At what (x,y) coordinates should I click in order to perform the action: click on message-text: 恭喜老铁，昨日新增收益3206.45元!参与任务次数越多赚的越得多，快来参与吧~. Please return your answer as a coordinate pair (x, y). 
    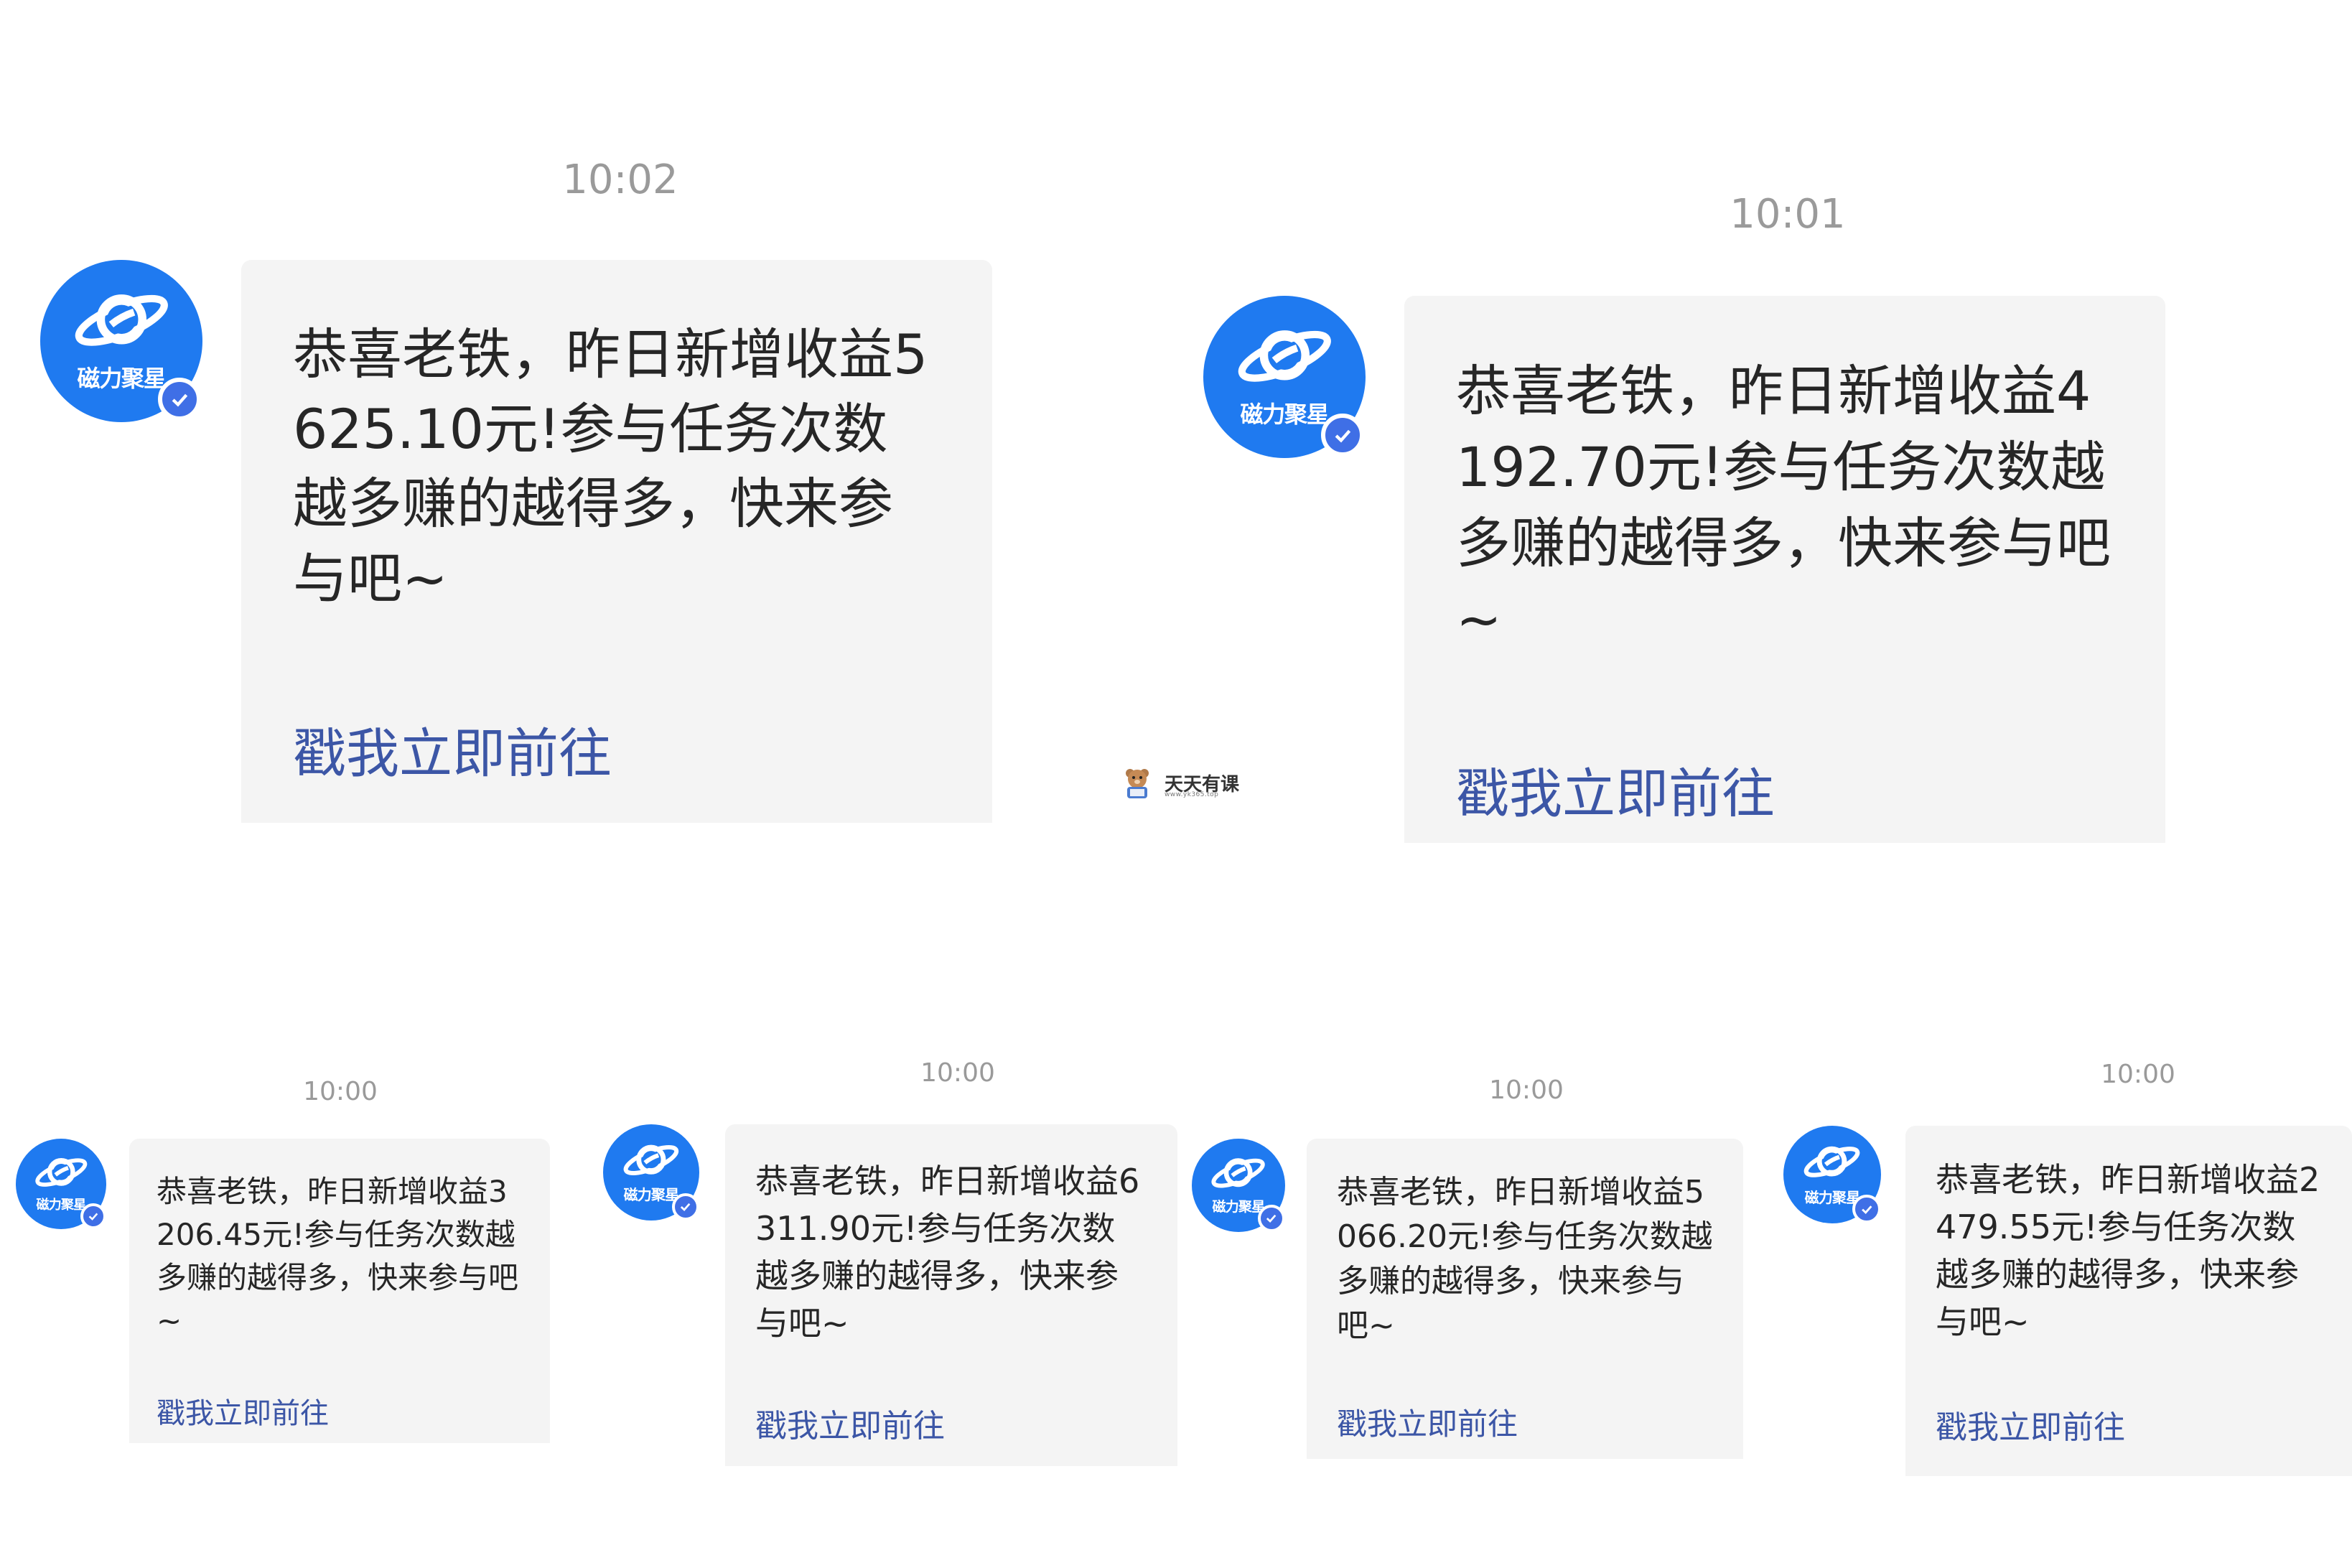
    Looking at the image, I should click on (338, 1256).